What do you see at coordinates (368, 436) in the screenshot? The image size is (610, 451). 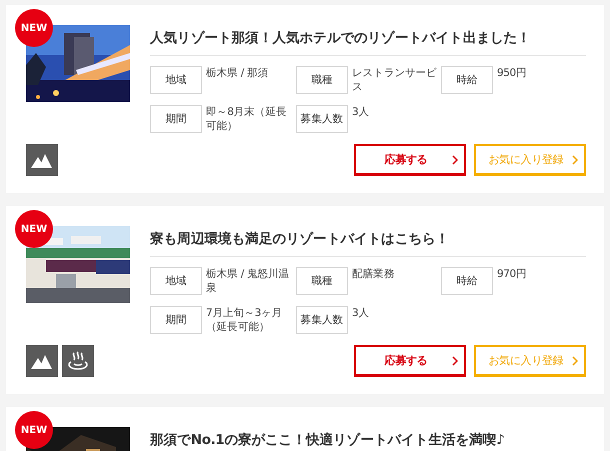 I see `job-title: 那須でNo.1の寮がここ！快適リゾートバイト生活を満喫♪` at bounding box center [368, 436].